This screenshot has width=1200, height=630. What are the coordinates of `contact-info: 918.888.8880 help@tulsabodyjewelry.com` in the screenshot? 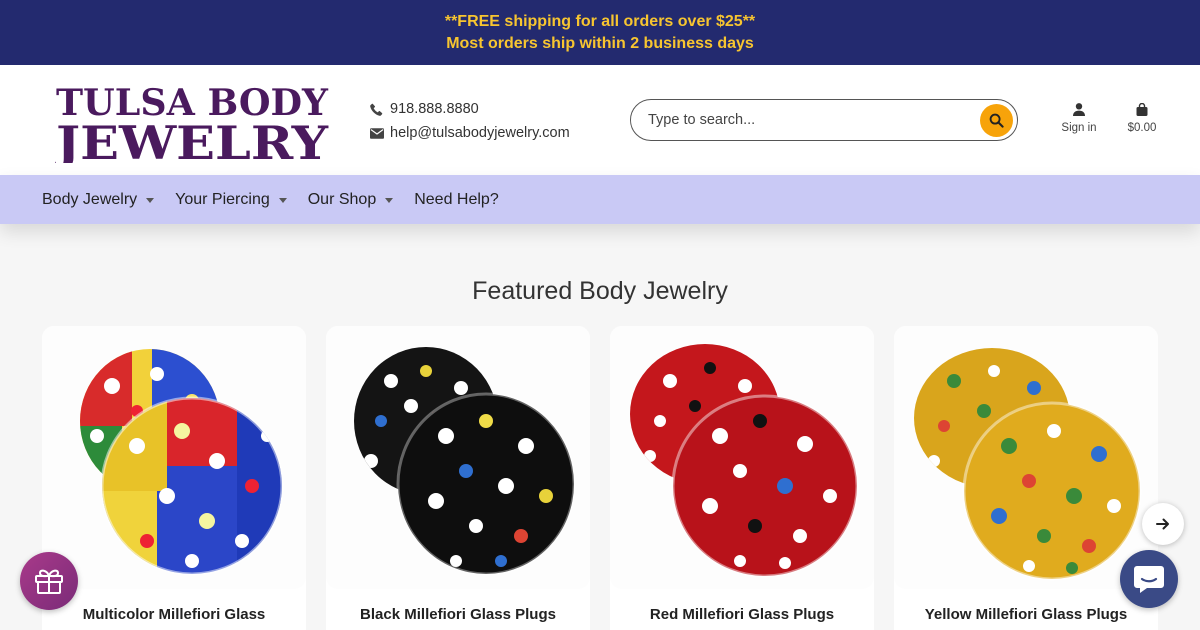 It's located at (470, 121).